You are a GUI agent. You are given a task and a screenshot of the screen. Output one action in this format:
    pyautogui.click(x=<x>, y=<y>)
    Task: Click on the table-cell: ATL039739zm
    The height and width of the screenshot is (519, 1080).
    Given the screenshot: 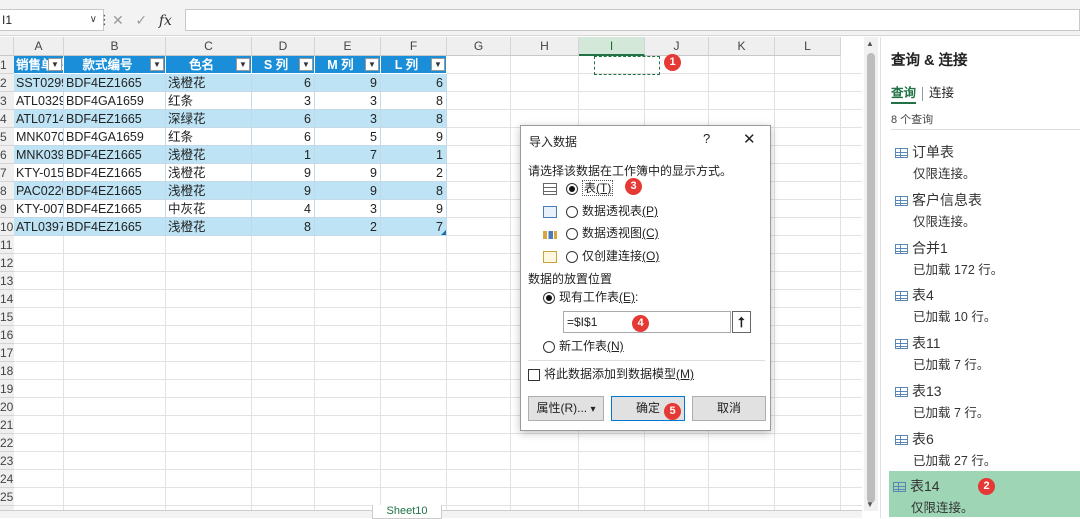 What is the action you would take?
    pyautogui.click(x=39, y=227)
    